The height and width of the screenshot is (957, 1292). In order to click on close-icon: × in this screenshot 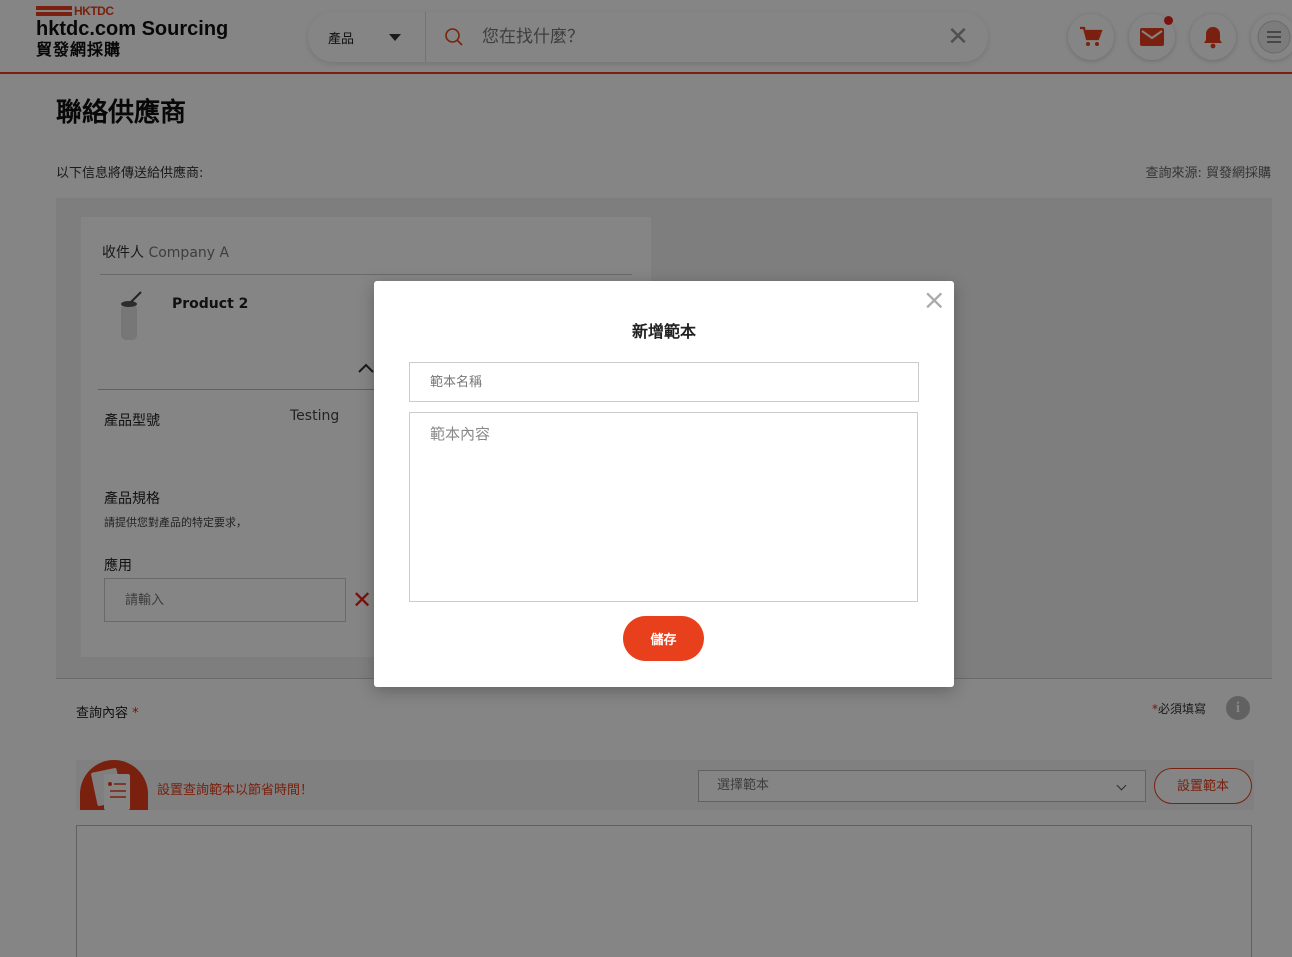, I will do `click(934, 300)`.